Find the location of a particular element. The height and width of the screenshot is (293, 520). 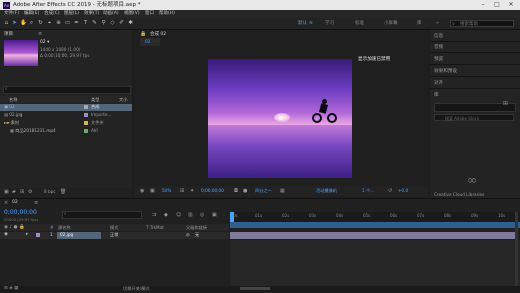

footer-toggle-icons: ⊞ ◈ ▦ is located at coordinates (11, 288).